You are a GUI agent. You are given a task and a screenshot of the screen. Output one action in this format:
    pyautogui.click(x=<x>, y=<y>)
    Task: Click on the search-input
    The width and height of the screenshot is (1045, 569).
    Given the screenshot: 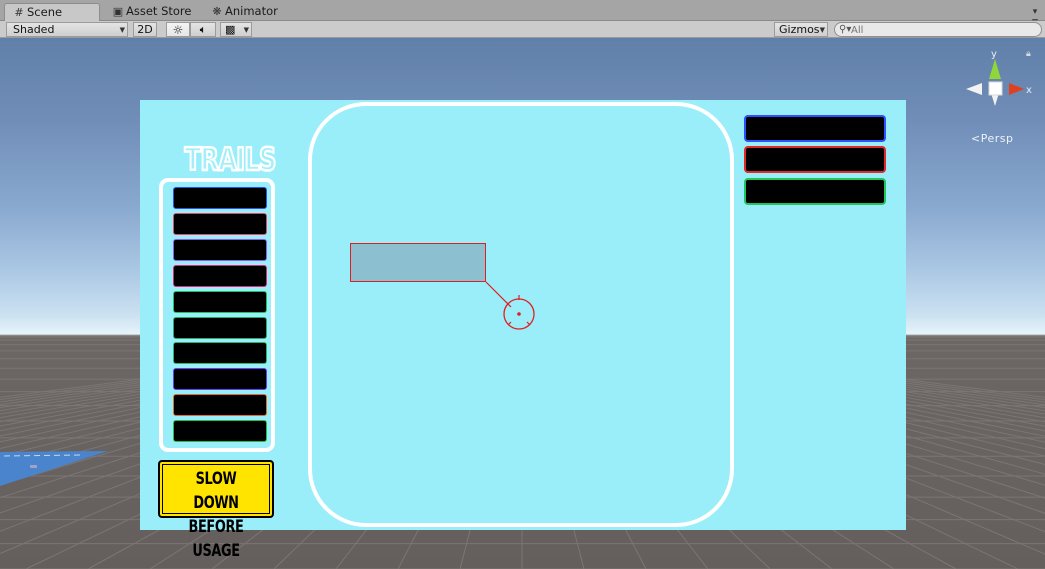 What is the action you would take?
    pyautogui.click(x=943, y=30)
    